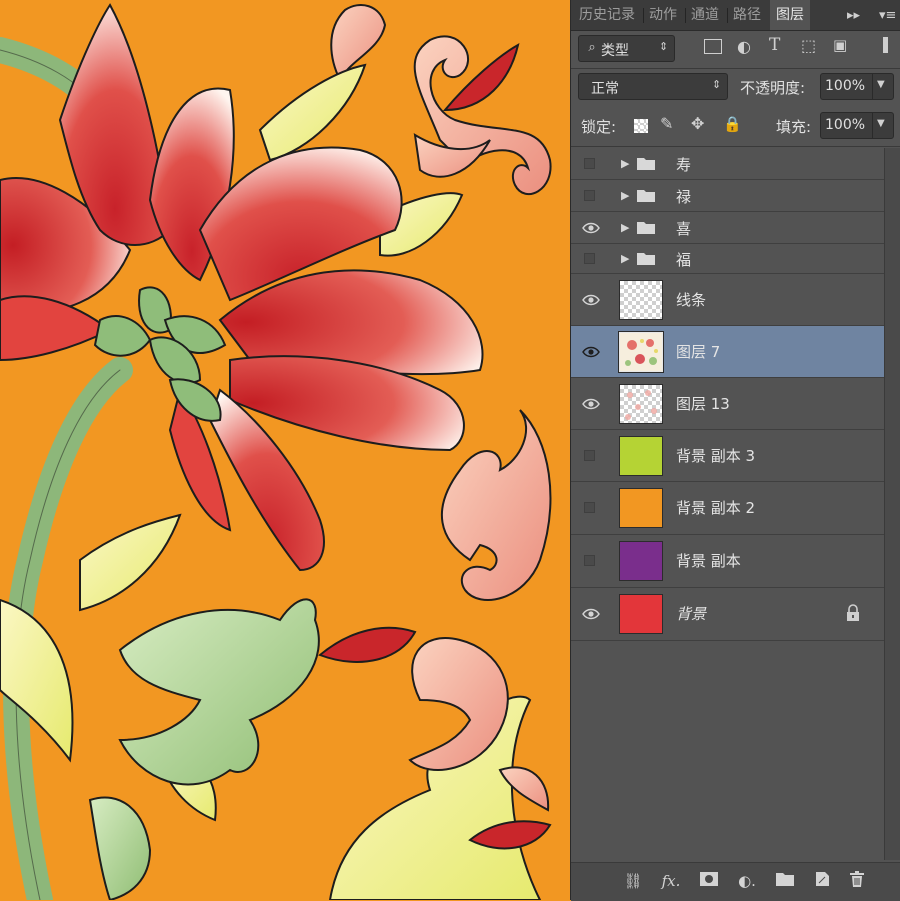 This screenshot has height=901, width=900. Describe the element at coordinates (727, 561) in the screenshot. I see `layer-row: 背景 副本` at that location.